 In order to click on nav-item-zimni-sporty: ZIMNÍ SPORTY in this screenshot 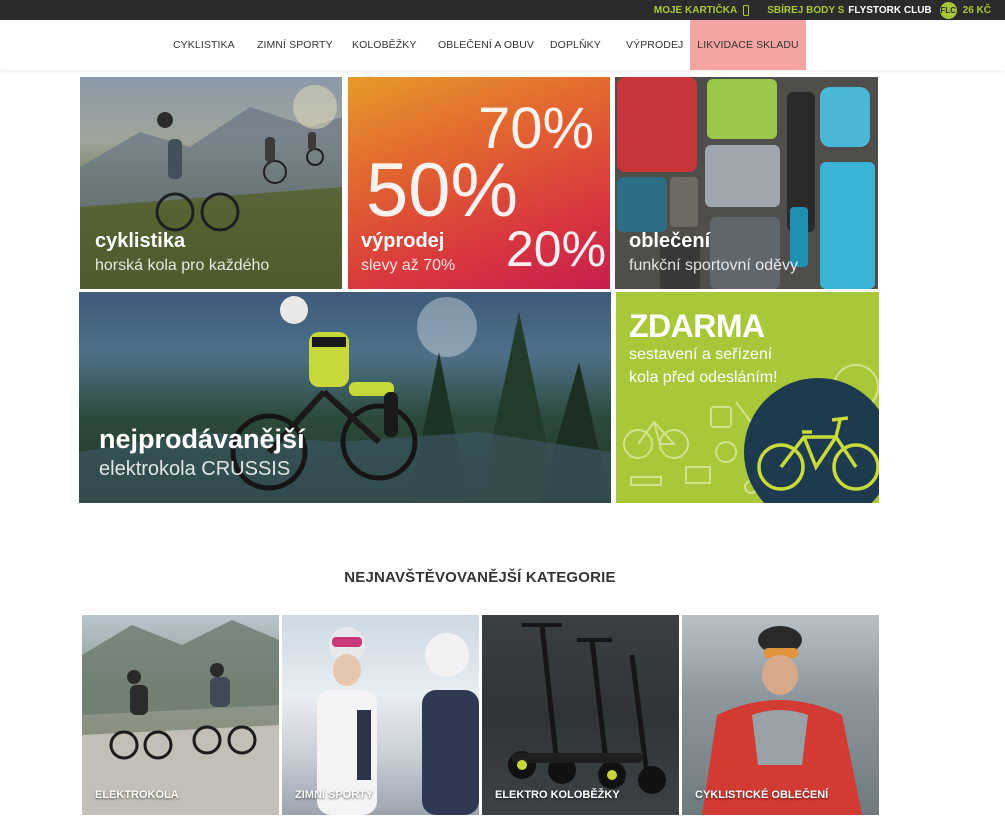, I will do `click(295, 45)`.